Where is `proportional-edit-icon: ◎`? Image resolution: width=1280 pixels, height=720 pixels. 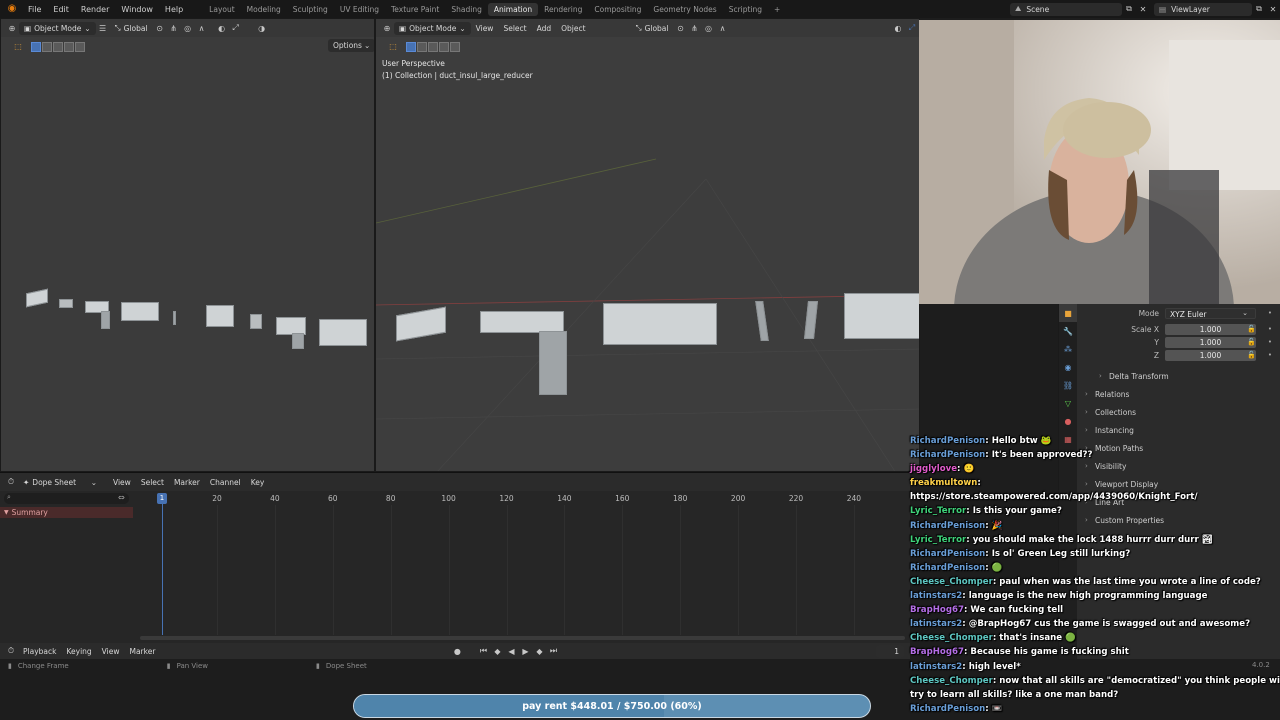 proportional-edit-icon: ◎ is located at coordinates (188, 28).